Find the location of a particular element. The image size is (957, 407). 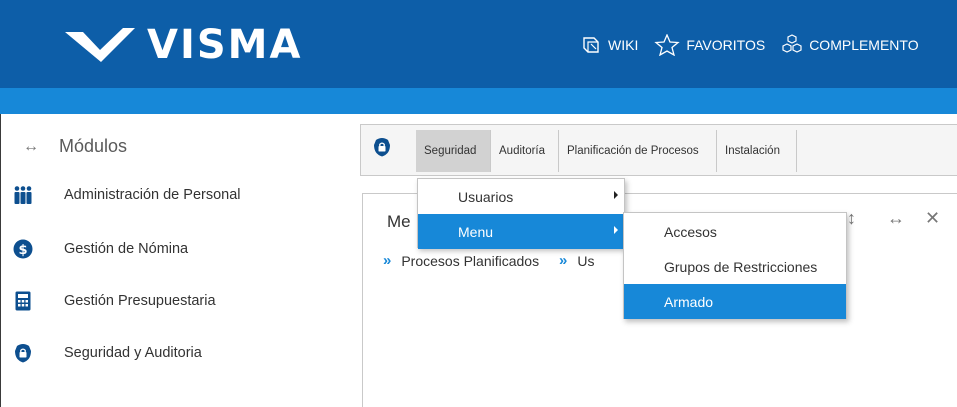

nav-complementos-label: COMPLEMENTO is located at coordinates (864, 45).